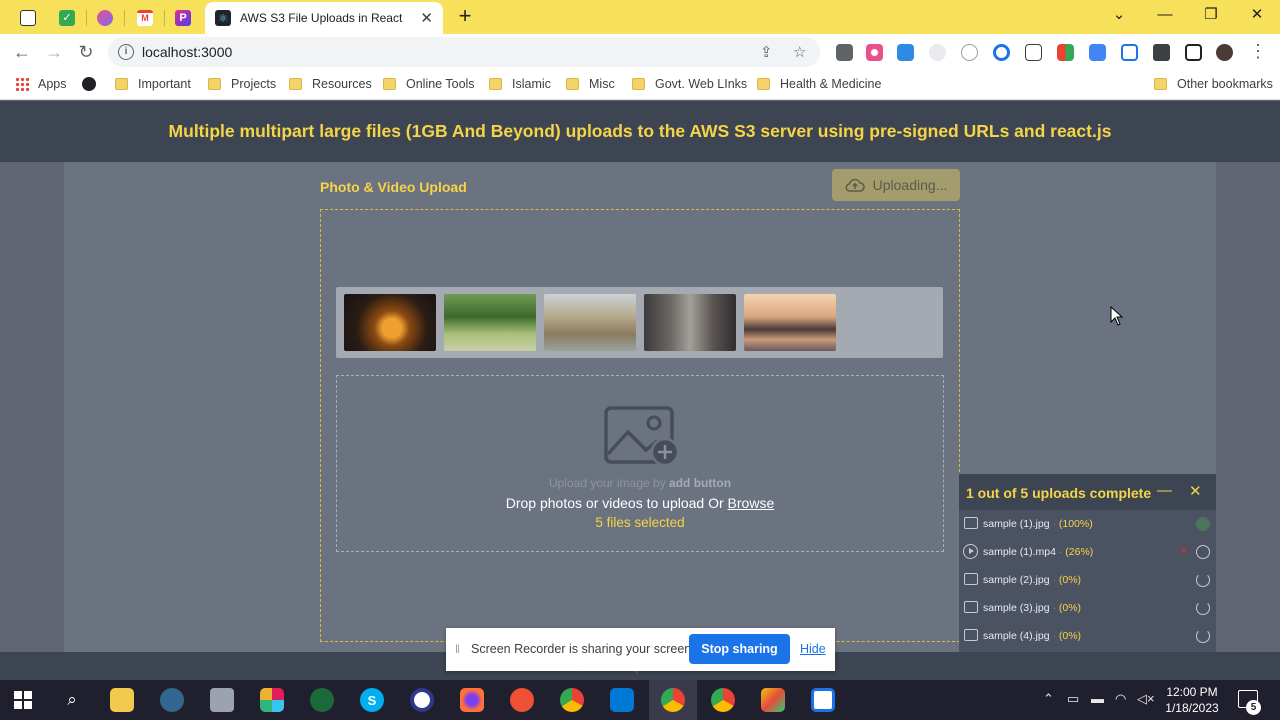  Describe the element at coordinates (1161, 52) in the screenshot. I see `extensions-puzzle-icon` at that location.